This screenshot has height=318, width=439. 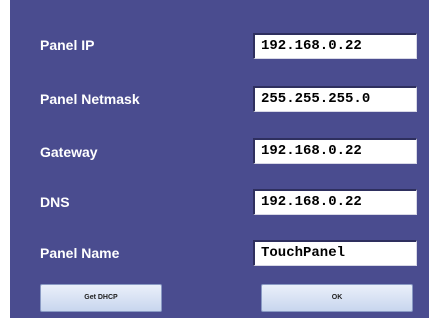 What do you see at coordinates (335, 253) in the screenshot?
I see `panel-name-field: TouchPanel` at bounding box center [335, 253].